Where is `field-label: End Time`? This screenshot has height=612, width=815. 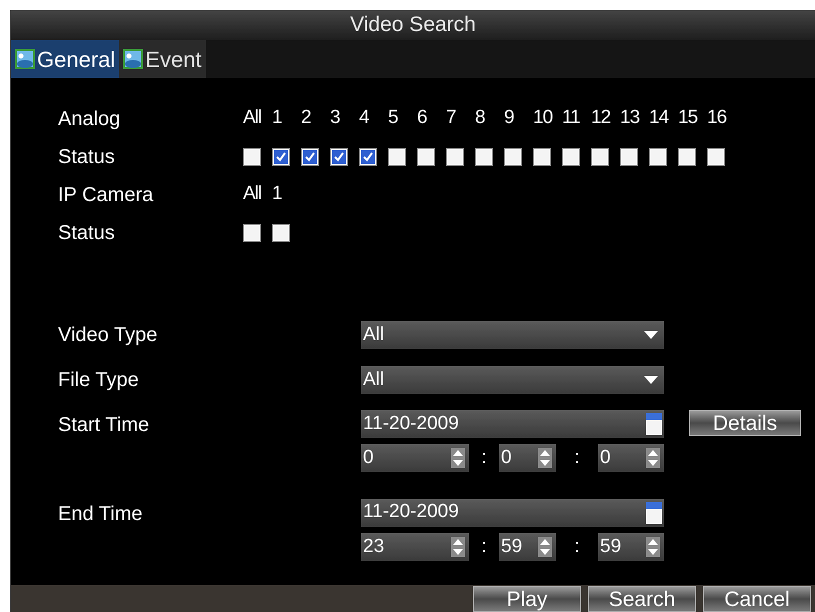
field-label: End Time is located at coordinates (101, 514).